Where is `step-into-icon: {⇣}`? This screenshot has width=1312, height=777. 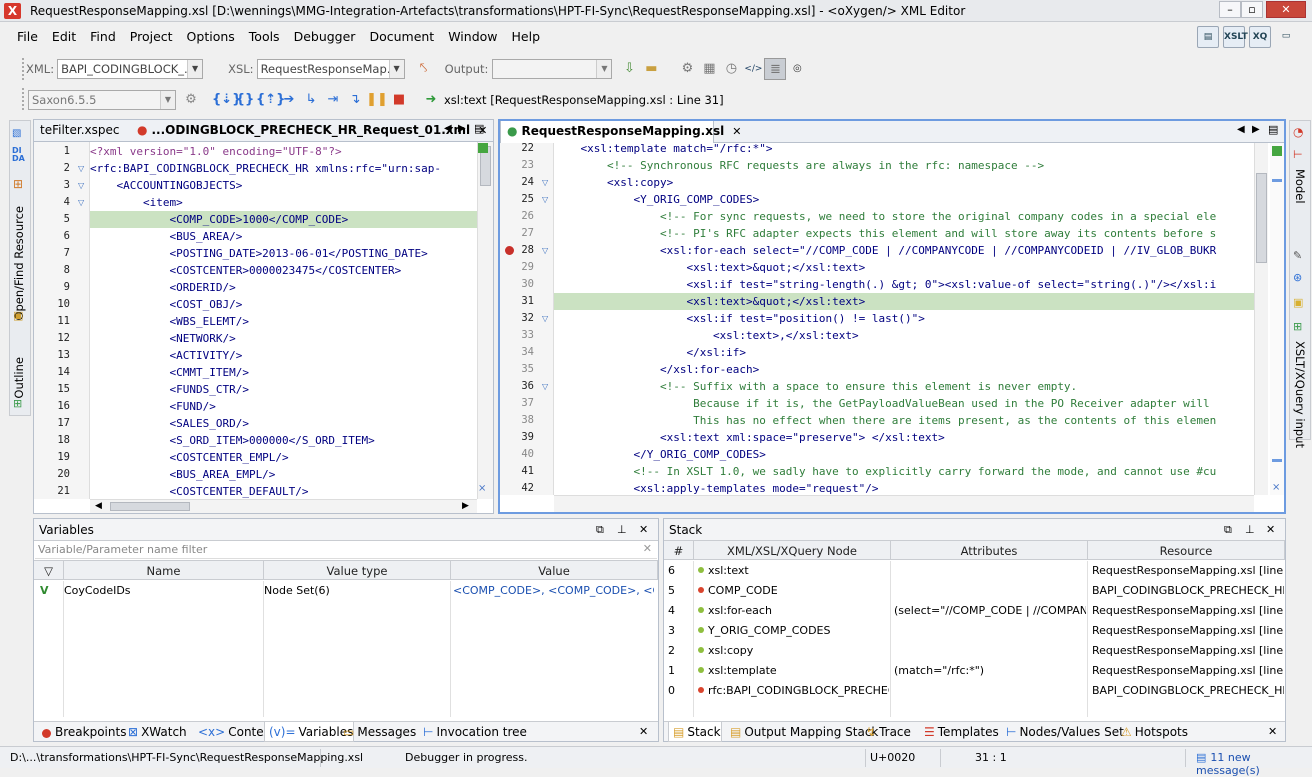
step-into-icon: {⇣} is located at coordinates (226, 100).